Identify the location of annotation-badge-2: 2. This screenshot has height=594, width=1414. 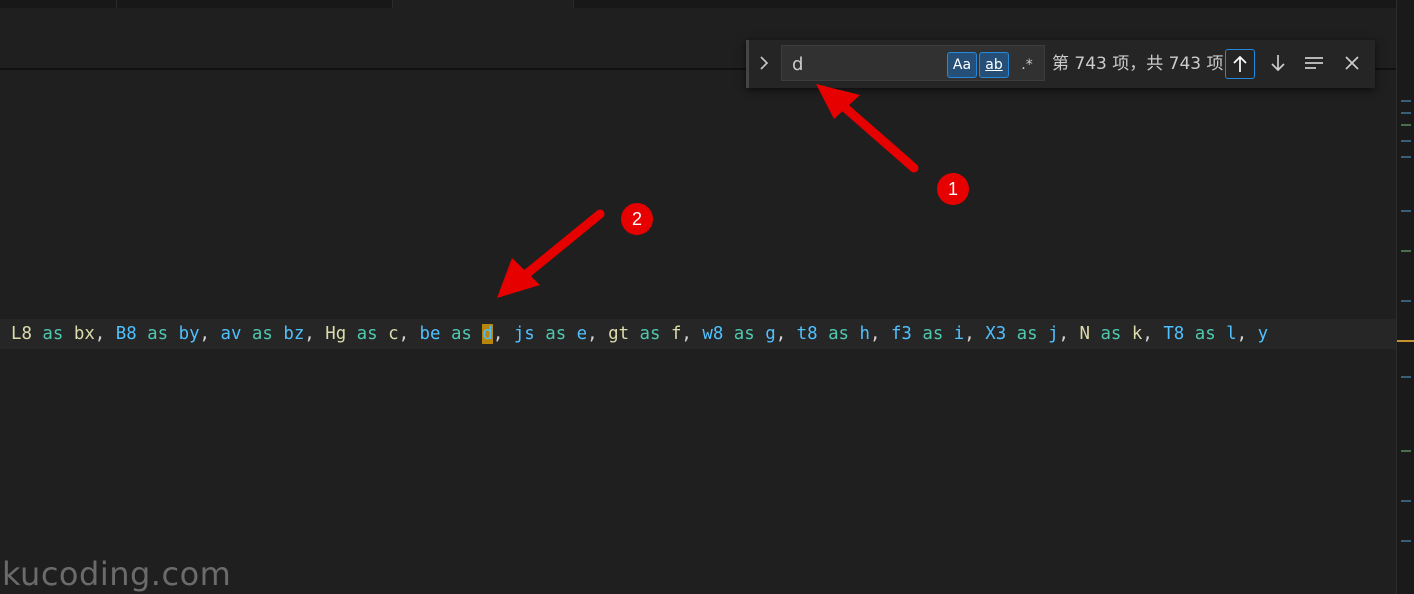
(637, 219).